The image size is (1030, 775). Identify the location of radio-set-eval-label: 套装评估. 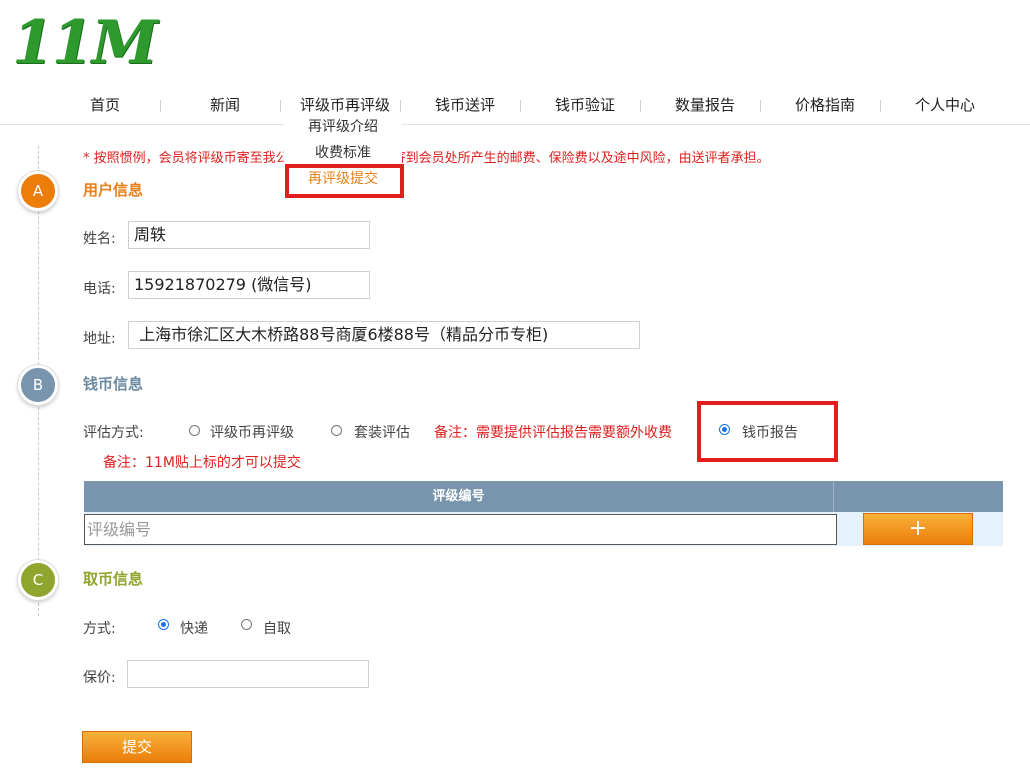
(382, 432).